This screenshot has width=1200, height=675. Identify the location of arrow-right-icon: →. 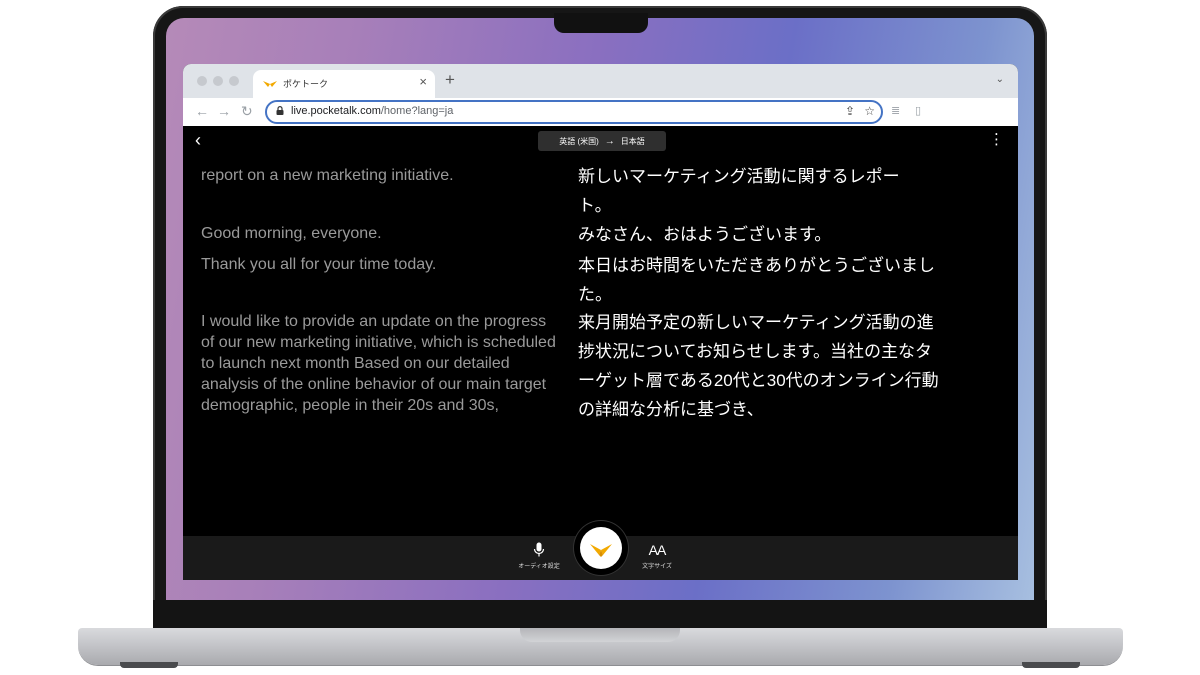
(609, 141).